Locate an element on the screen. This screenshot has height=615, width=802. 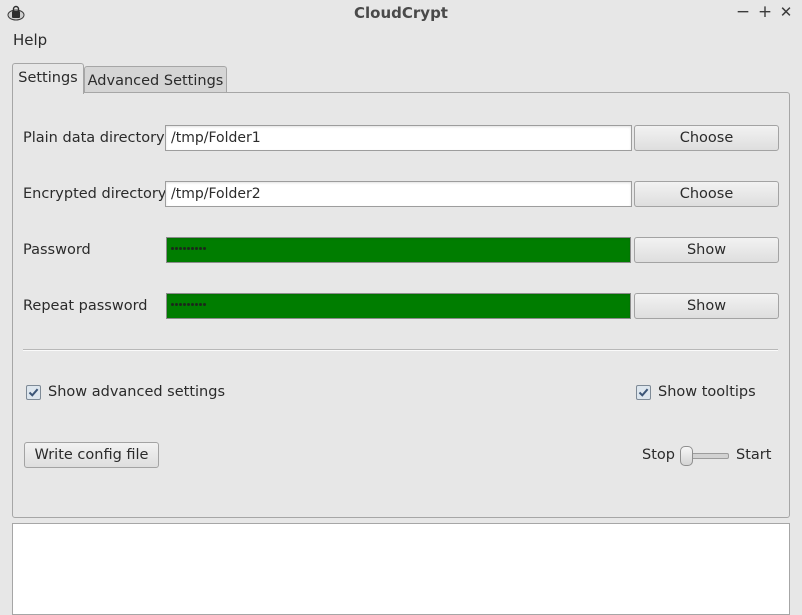
show-repeat-password-button: Show is located at coordinates (706, 306).